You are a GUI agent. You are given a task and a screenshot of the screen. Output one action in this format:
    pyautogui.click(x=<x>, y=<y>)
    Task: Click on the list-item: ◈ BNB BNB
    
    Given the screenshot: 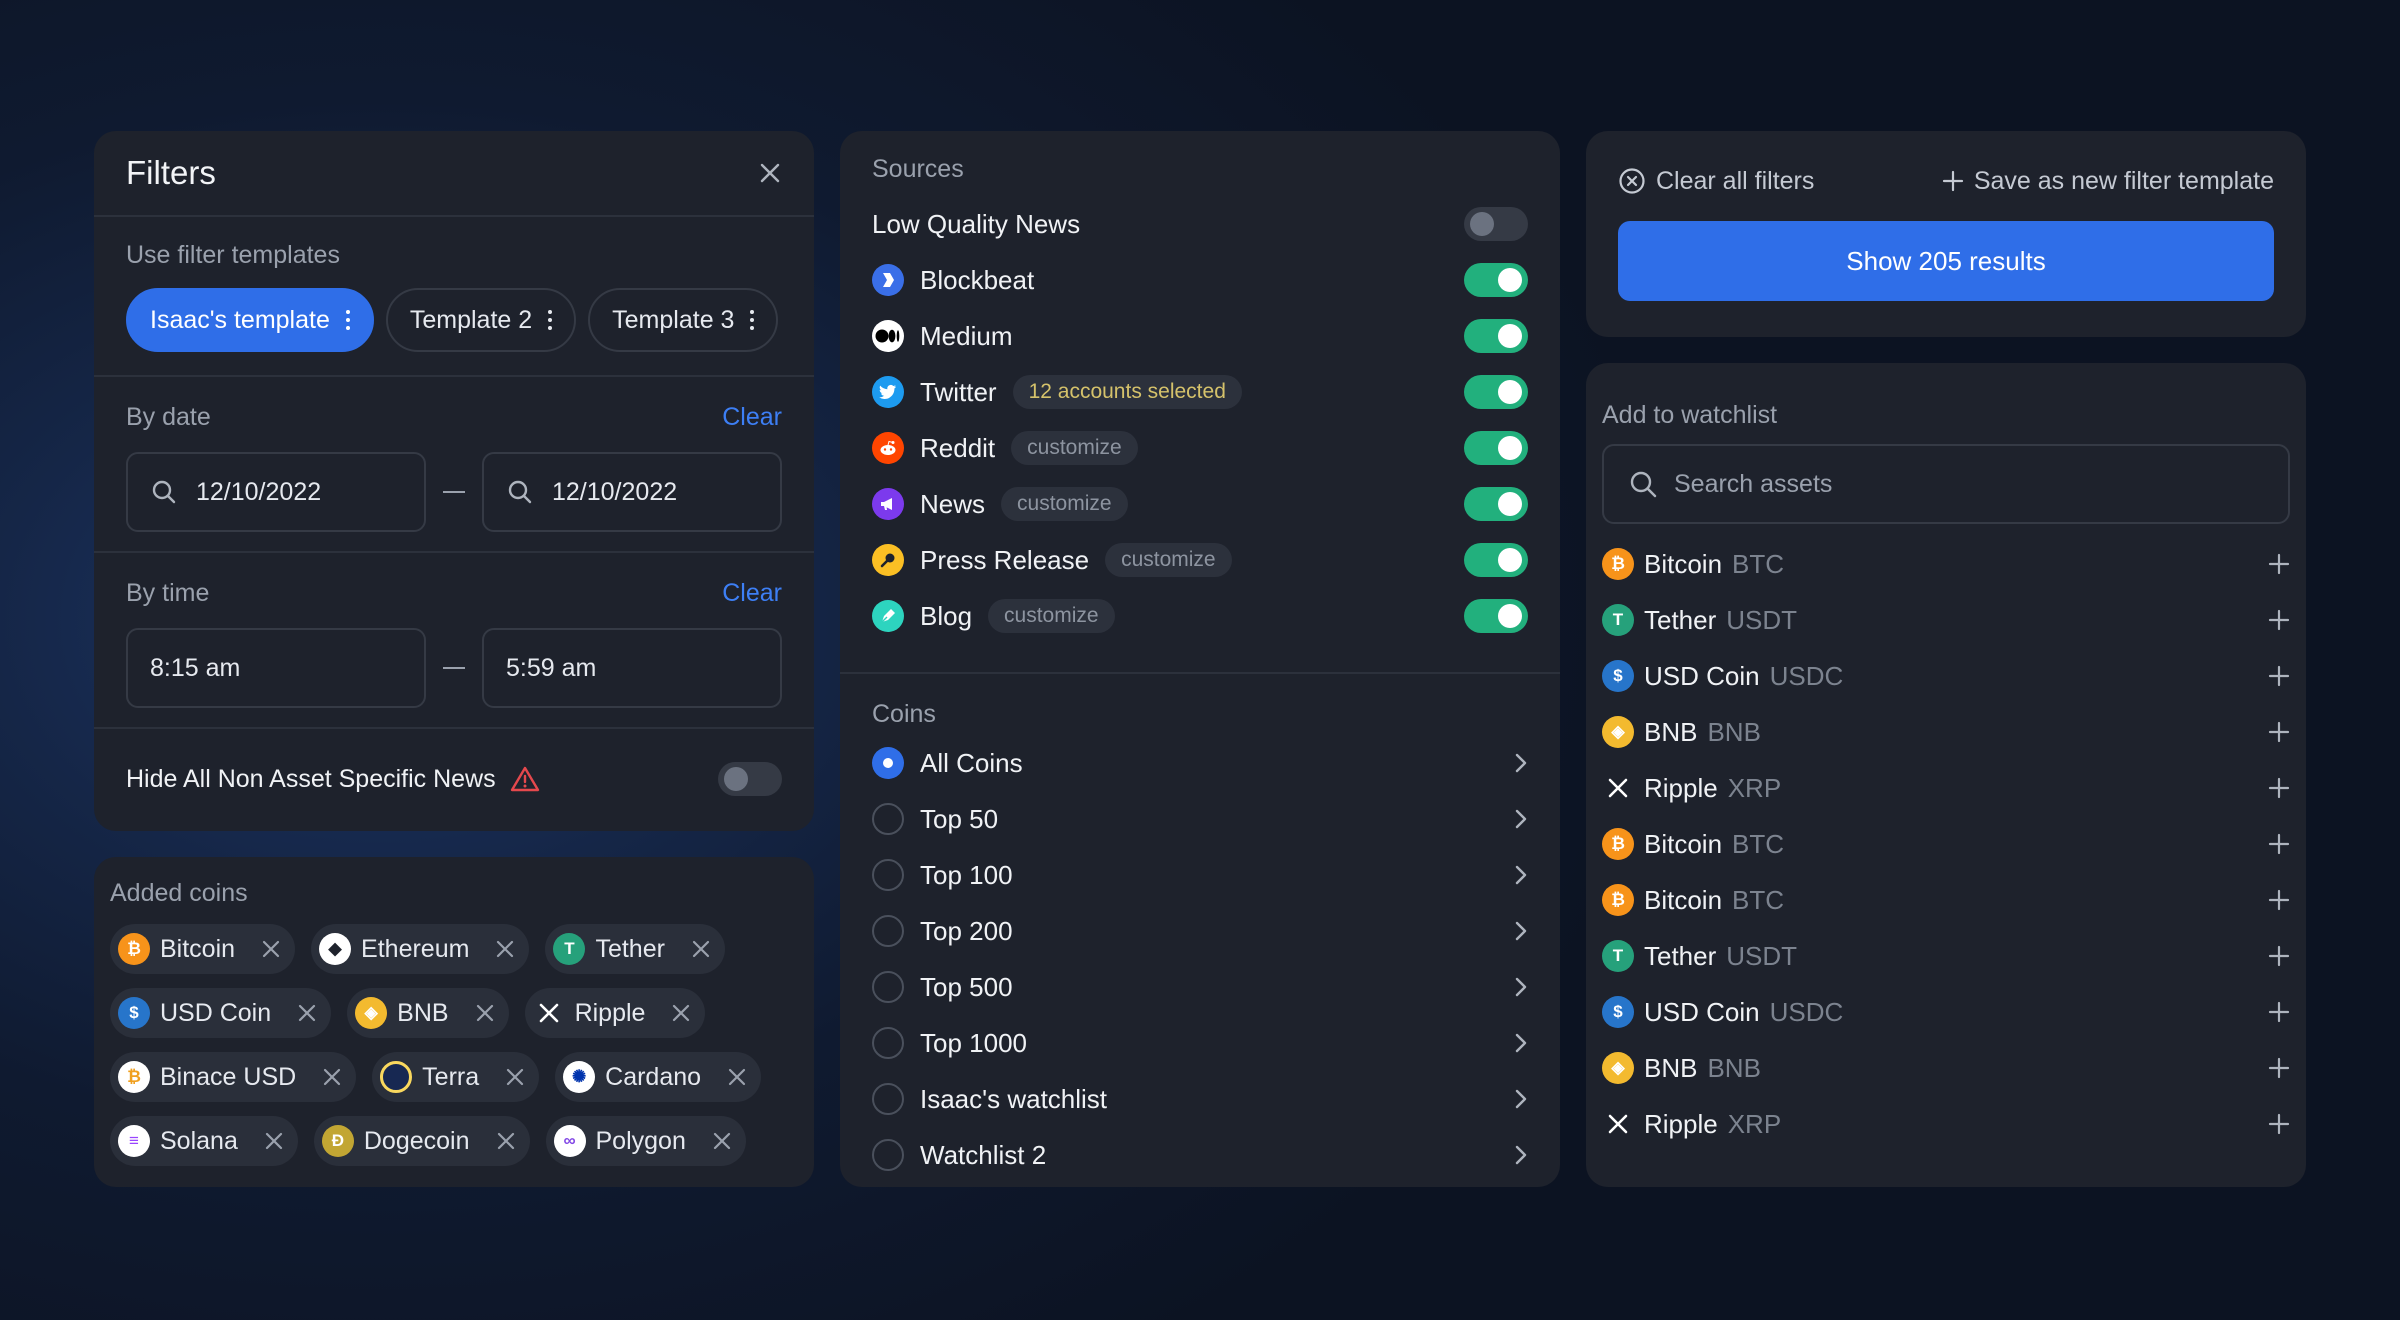 What is the action you would take?
    pyautogui.click(x=1946, y=1068)
    